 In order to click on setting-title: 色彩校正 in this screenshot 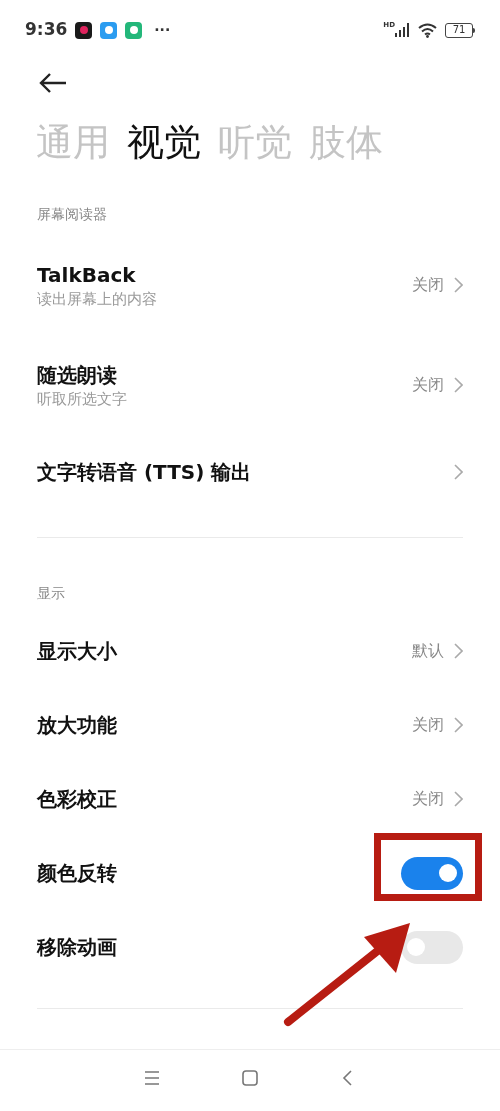, I will do `click(77, 799)`.